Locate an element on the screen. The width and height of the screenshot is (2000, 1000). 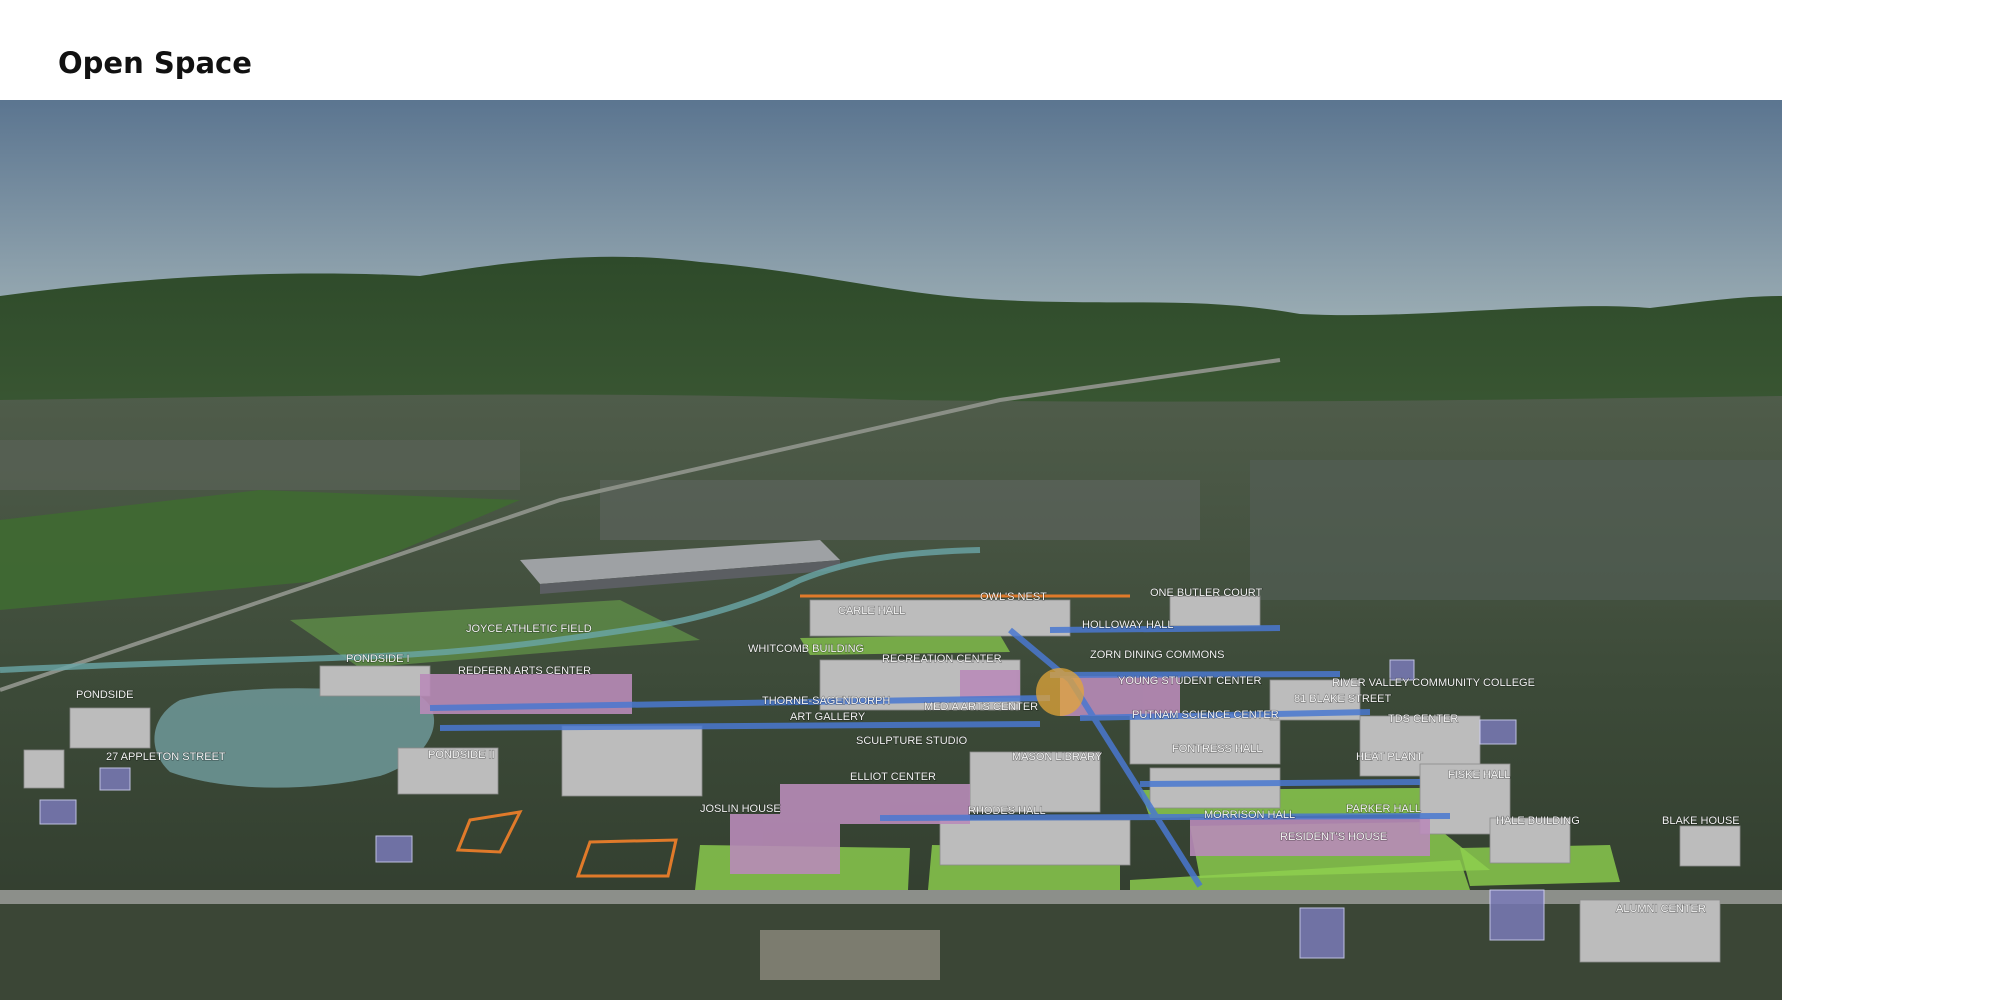
page-title: Open Space is located at coordinates (155, 63).